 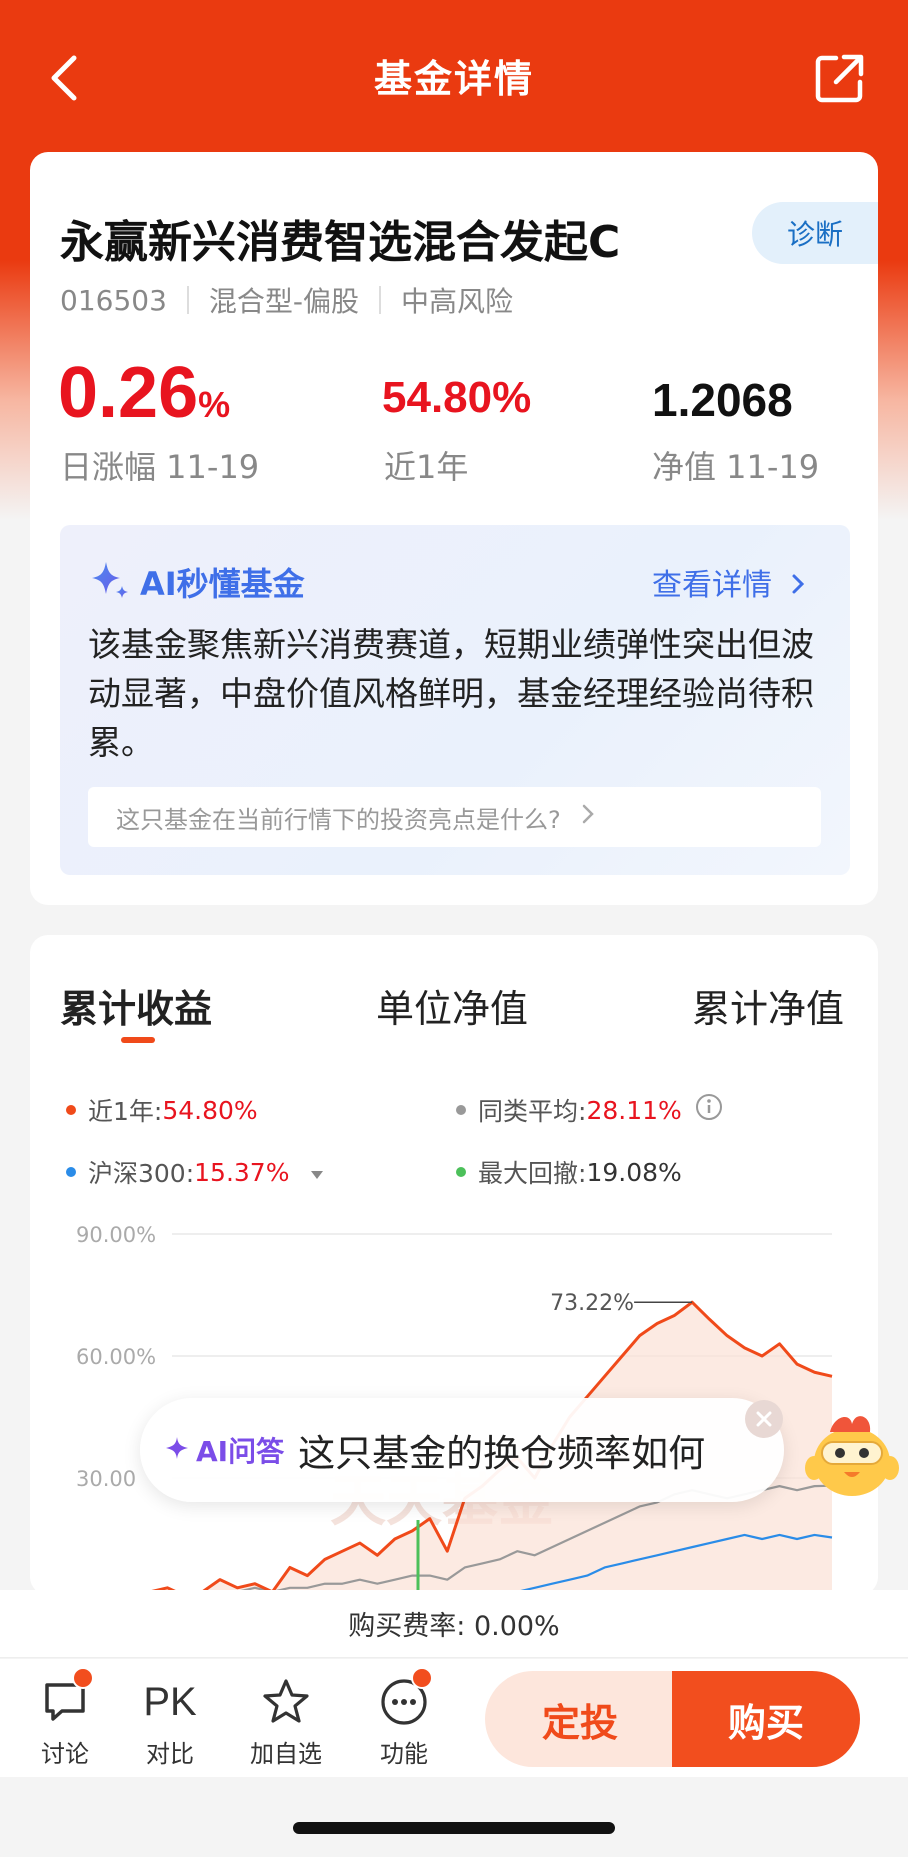 What do you see at coordinates (712, 585) in the screenshot?
I see `view-details-label: 查看详情` at bounding box center [712, 585].